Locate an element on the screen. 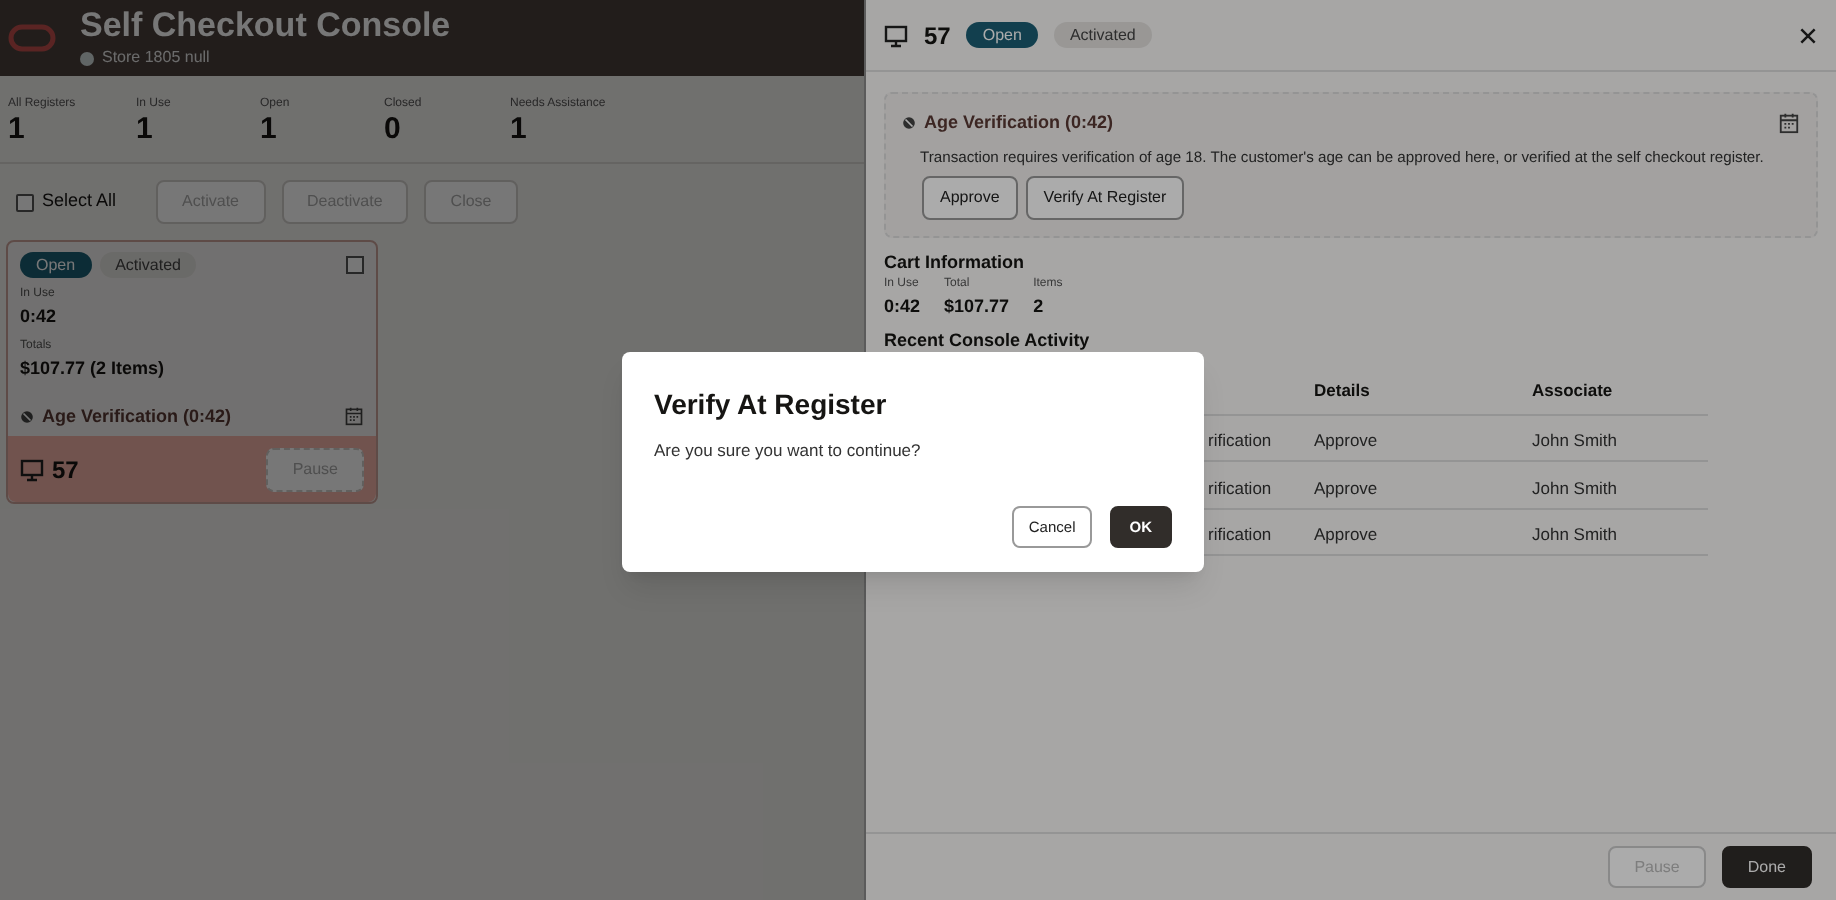 The height and width of the screenshot is (900, 1836). column-header: Details is located at coordinates (1343, 391).